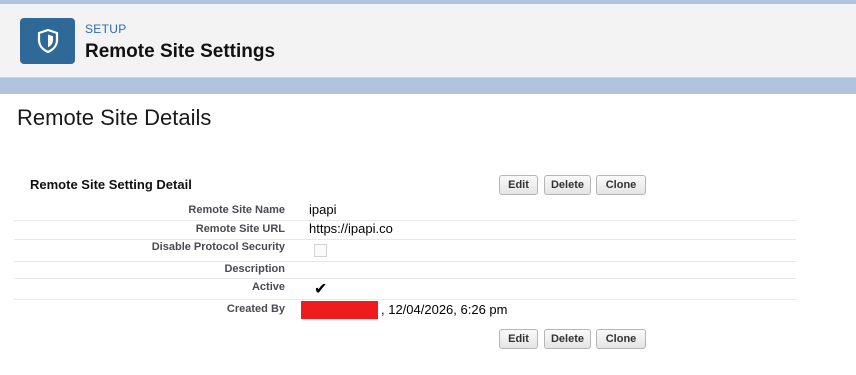  I want to click on field-row-created-by: Created By , 12/04/2026, 6:26 pm, so click(405, 309).